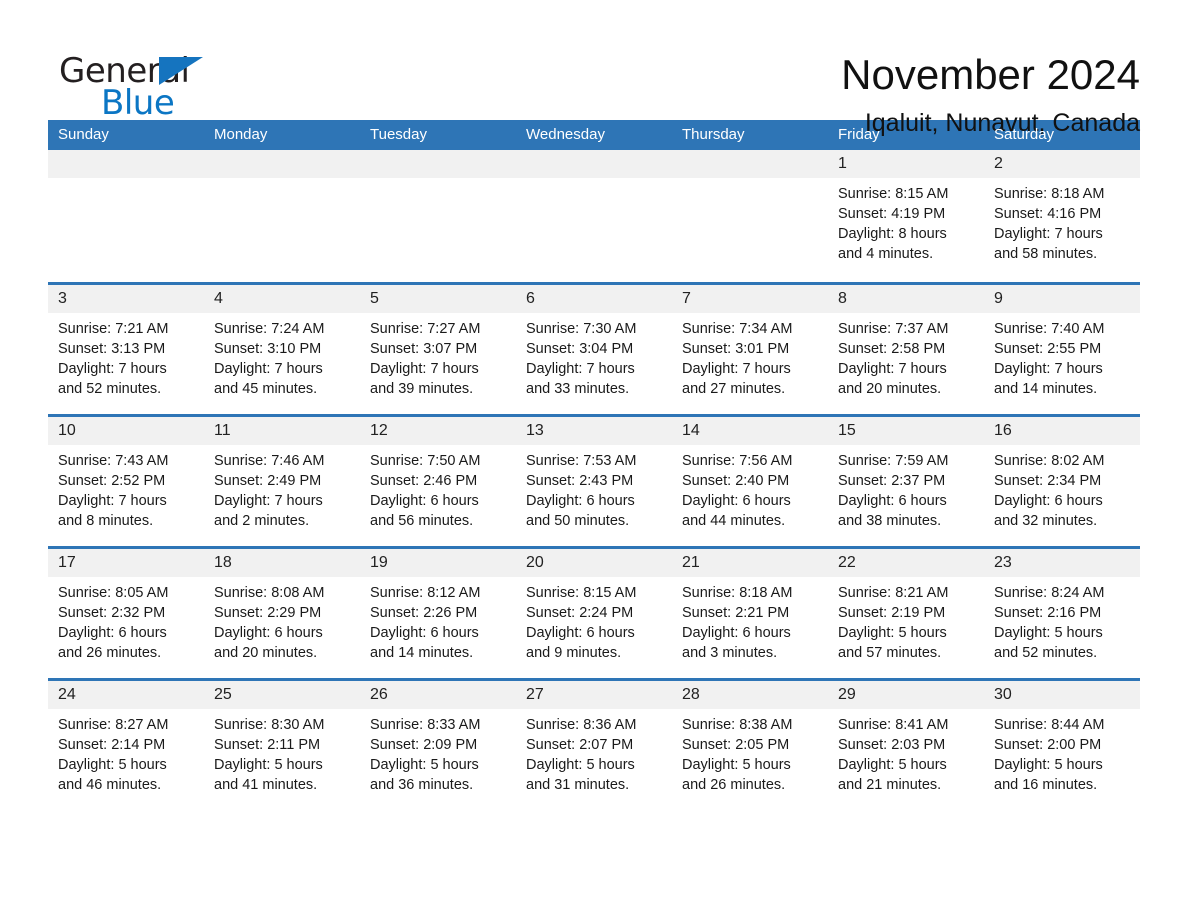 The width and height of the screenshot is (1188, 918). I want to click on sunset-text: Sunset: 2:19 PM, so click(892, 613).